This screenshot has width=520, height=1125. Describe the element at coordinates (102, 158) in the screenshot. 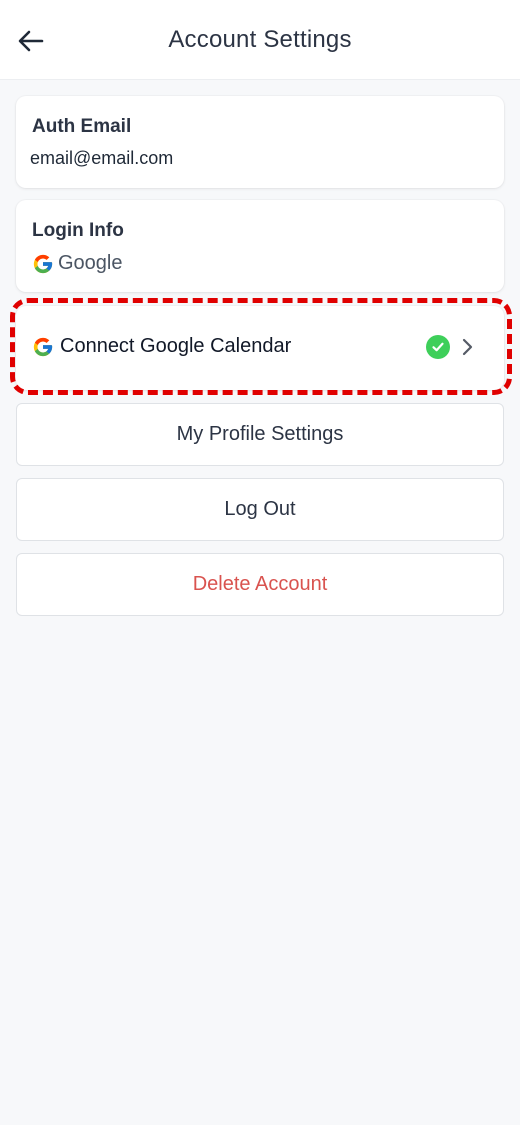

I see `auth-email-value: email@email.com` at that location.